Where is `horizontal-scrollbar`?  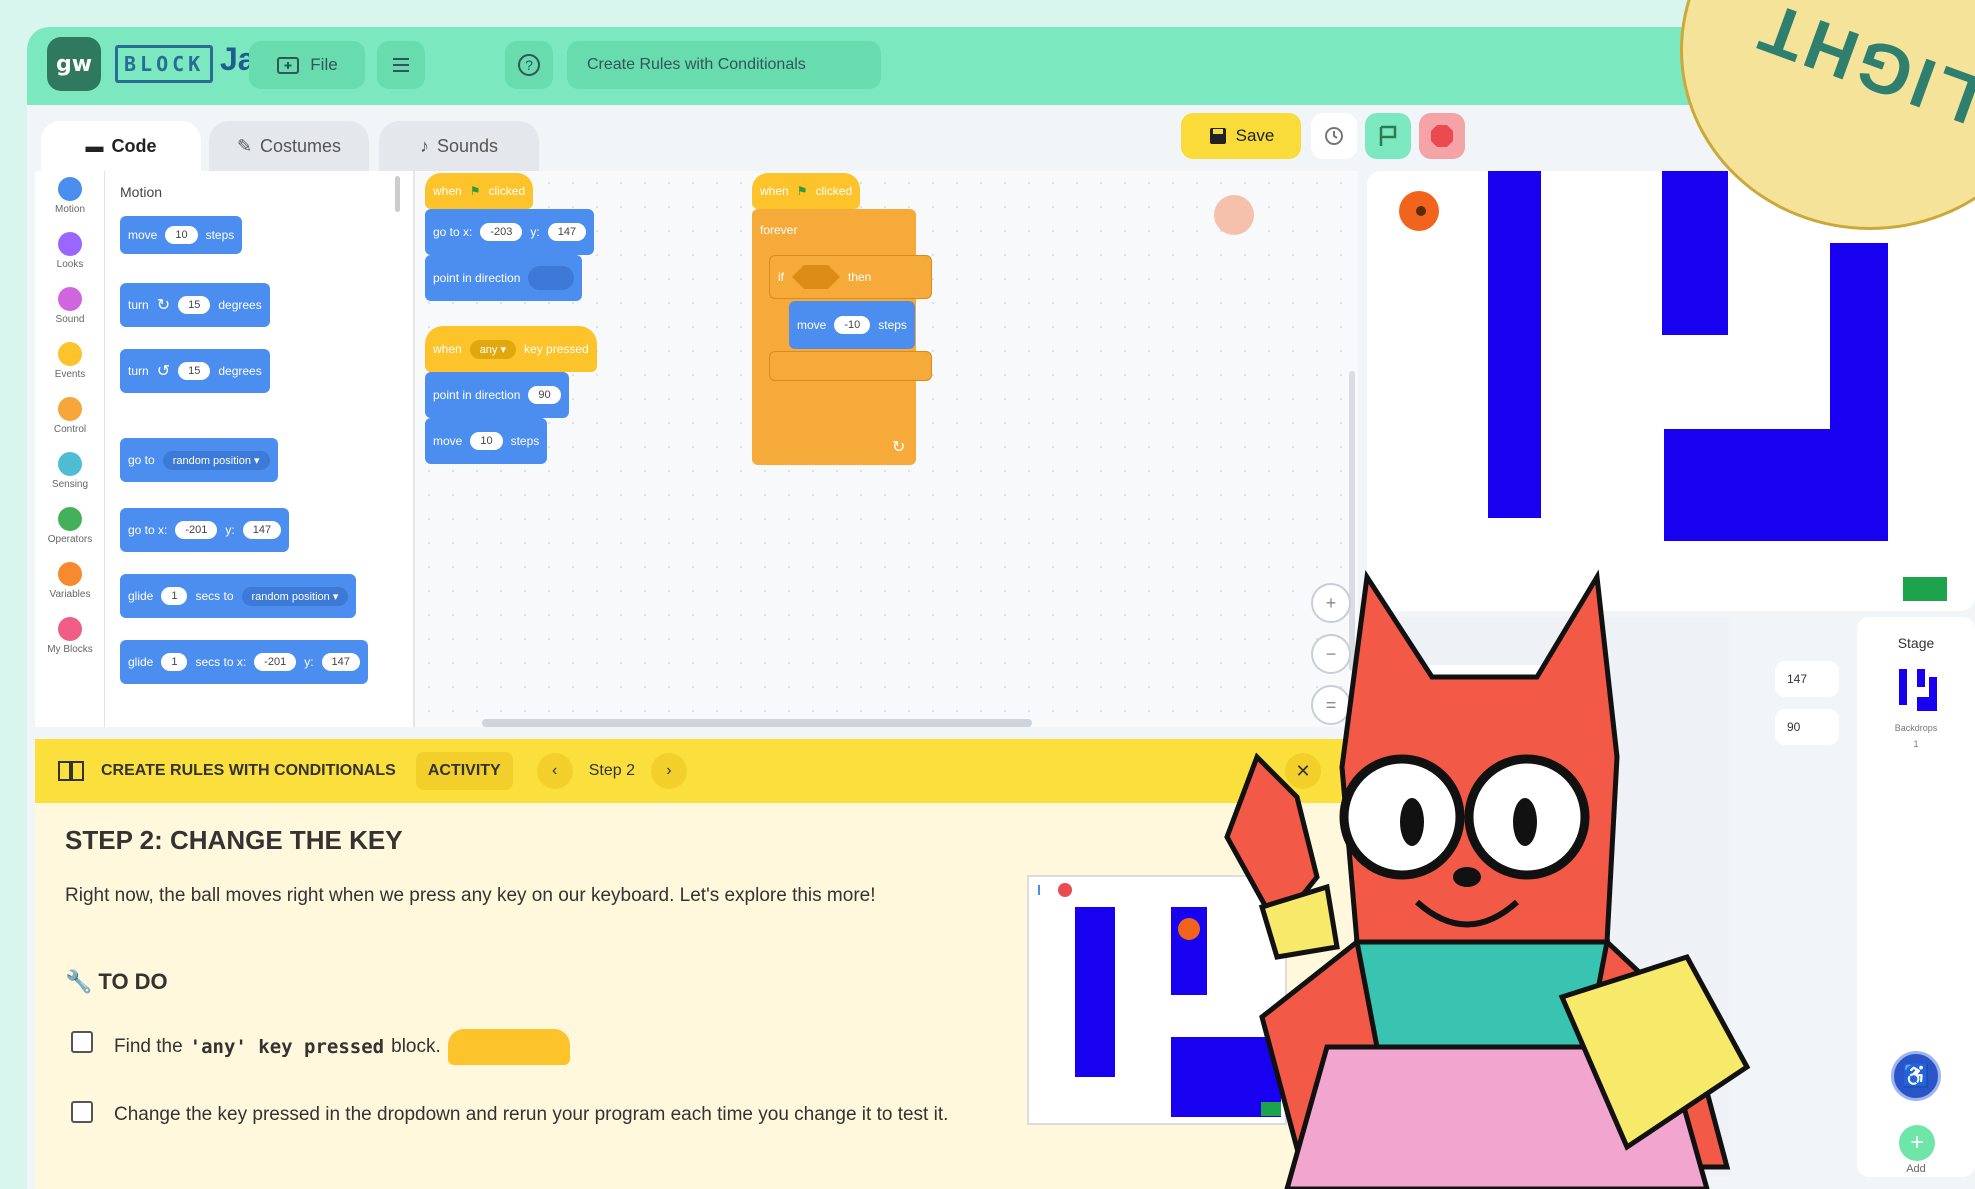 horizontal-scrollbar is located at coordinates (757, 723).